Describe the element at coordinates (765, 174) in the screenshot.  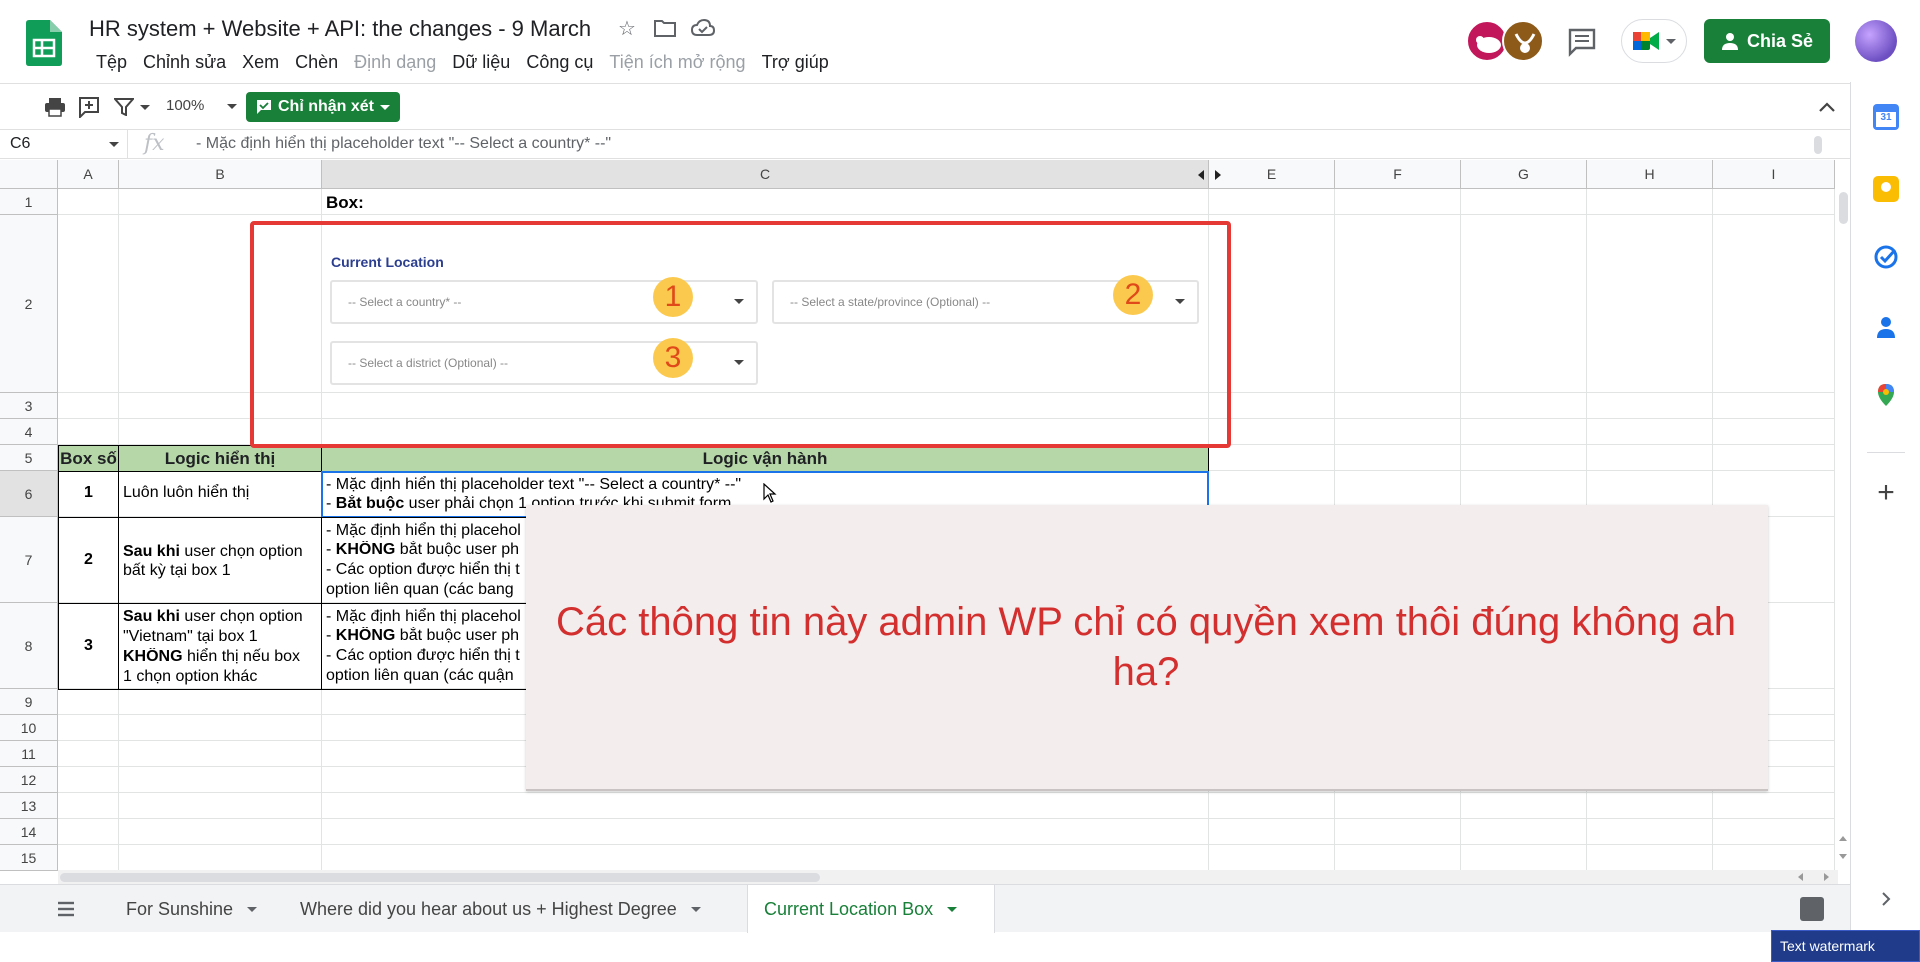
I see `column-header-c: C` at that location.